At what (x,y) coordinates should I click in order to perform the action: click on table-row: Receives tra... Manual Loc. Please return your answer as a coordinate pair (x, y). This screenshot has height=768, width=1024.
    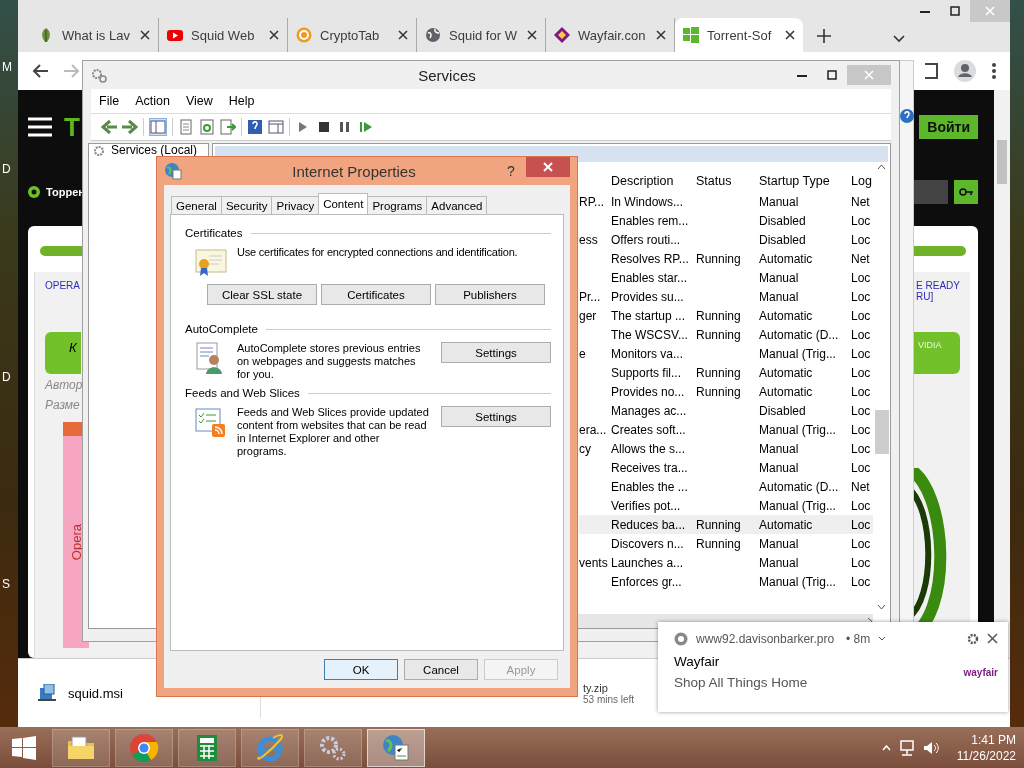
    Looking at the image, I should click on (726, 467).